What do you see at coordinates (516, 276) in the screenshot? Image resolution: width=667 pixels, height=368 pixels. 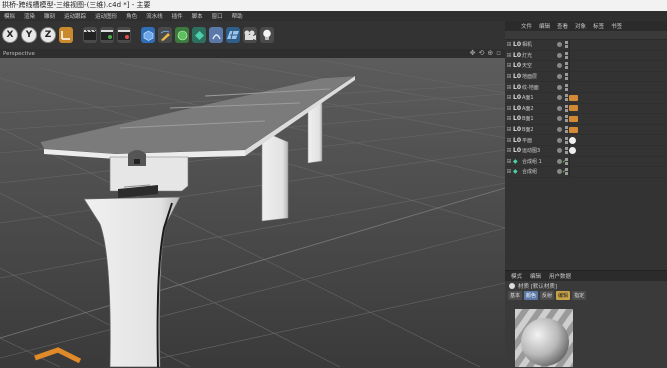 I see `tab-mode: 模式` at bounding box center [516, 276].